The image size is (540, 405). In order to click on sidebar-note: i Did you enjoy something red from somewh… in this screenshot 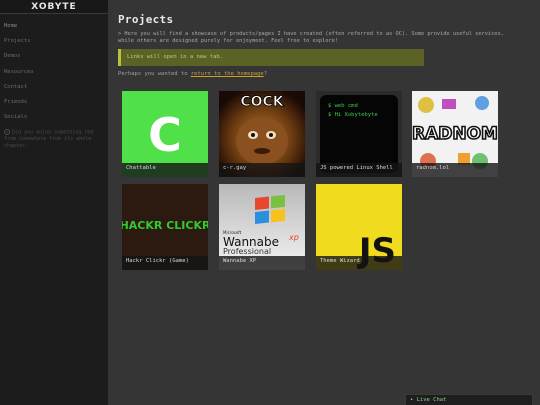, I will do `click(54, 139)`.